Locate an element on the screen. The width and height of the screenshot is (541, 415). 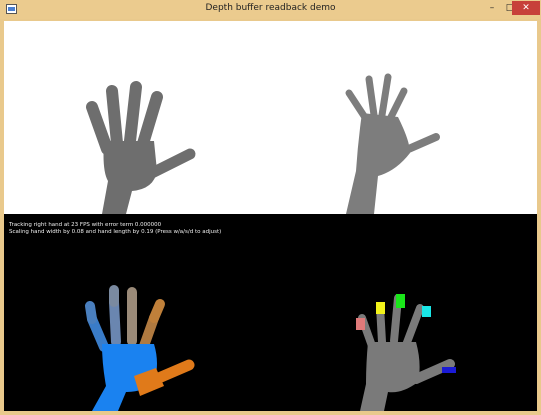
rendered-hand is located at coordinates (141, 147).